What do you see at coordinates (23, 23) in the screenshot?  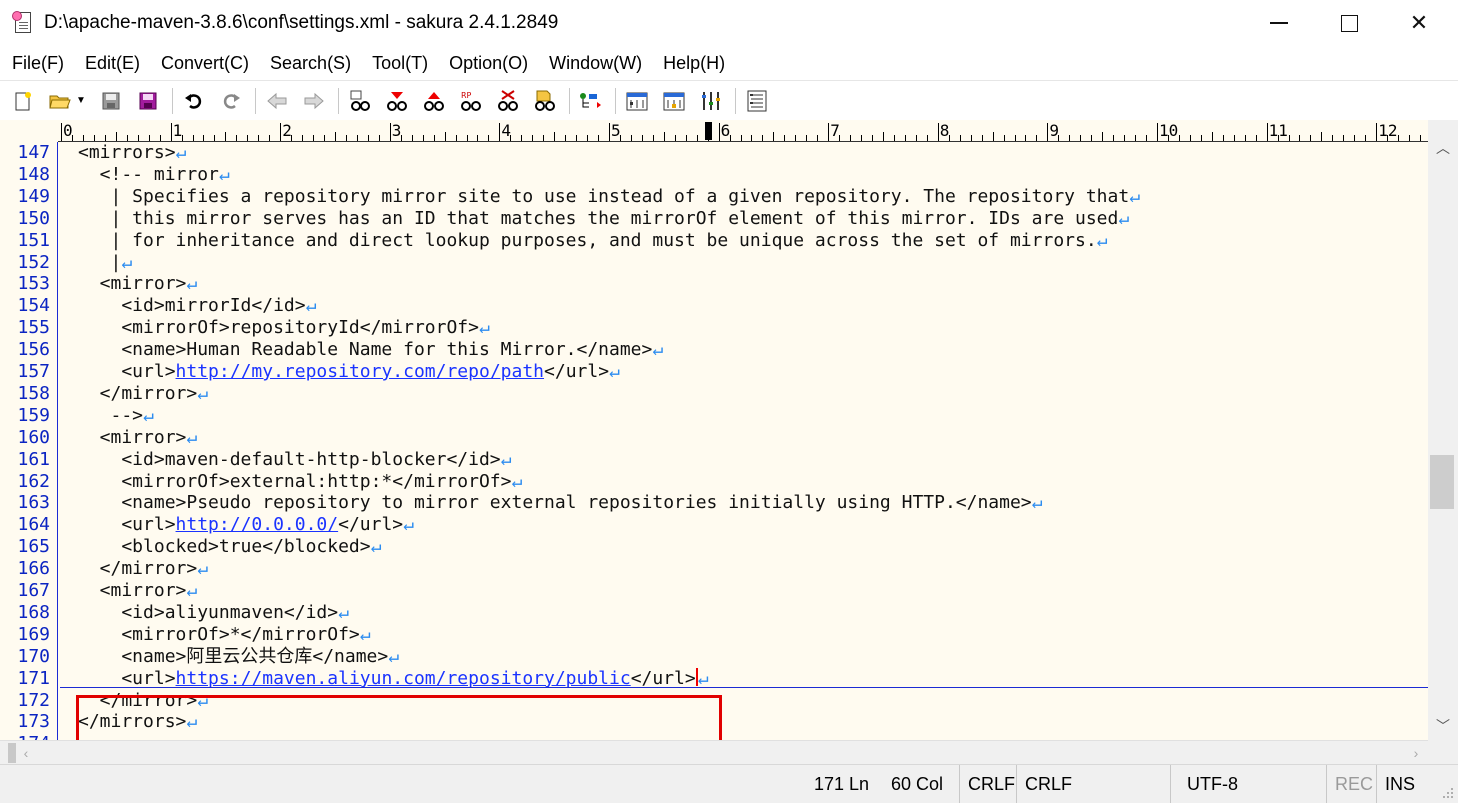 I see `sakura-app-icon` at bounding box center [23, 23].